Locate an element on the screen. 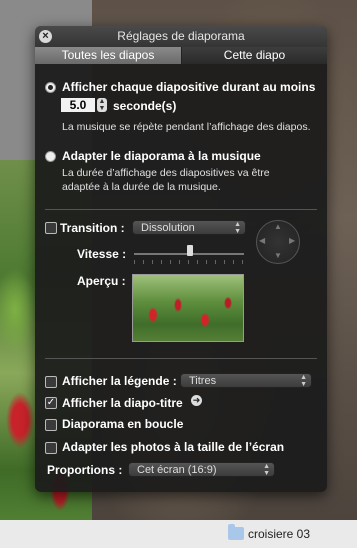 The image size is (357, 548). arrow-up-icon: ▲ is located at coordinates (278, 226).